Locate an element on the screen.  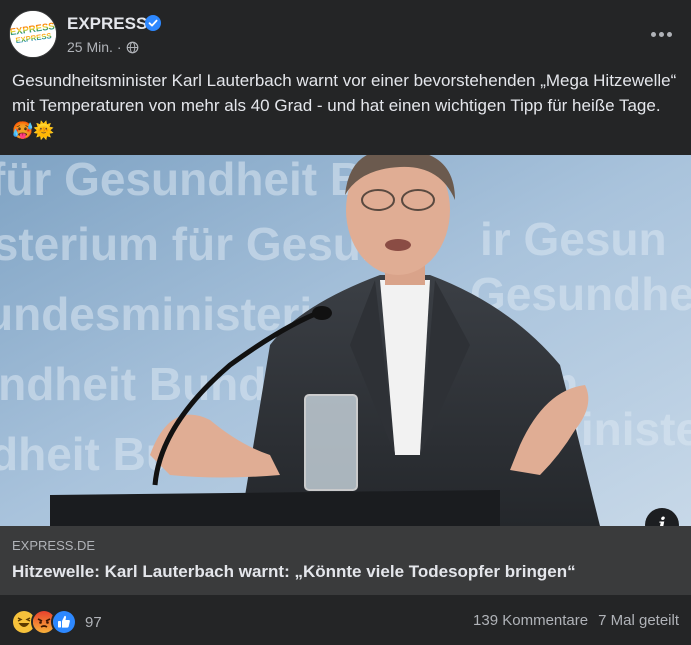
engagement-stats: 139 Kommentare 7 Mal geteilt is located at coordinates (576, 620).